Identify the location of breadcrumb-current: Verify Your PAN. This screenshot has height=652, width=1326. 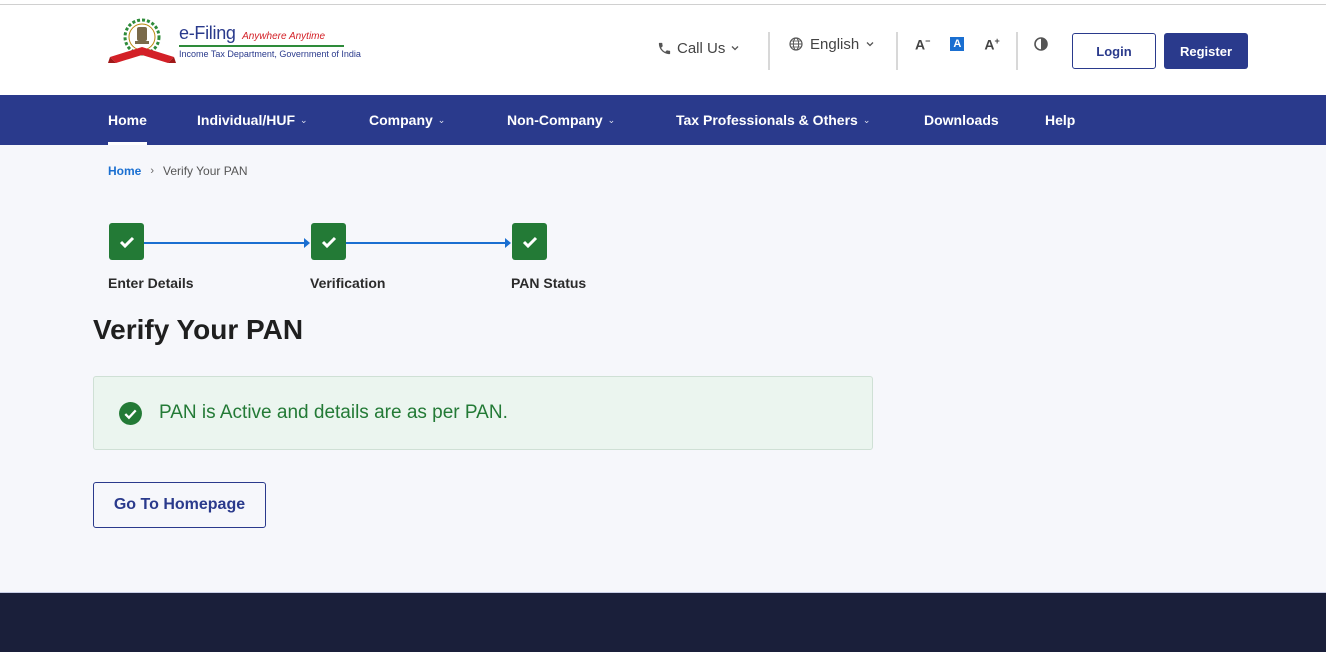
(205, 171).